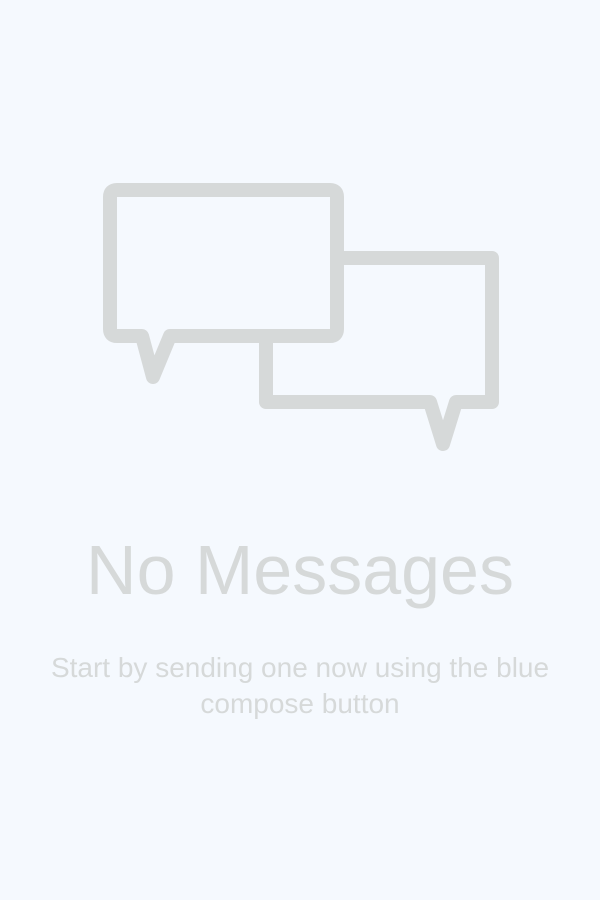 The width and height of the screenshot is (600, 900). Describe the element at coordinates (379, 351) in the screenshot. I see `right-speech-bubble` at that location.